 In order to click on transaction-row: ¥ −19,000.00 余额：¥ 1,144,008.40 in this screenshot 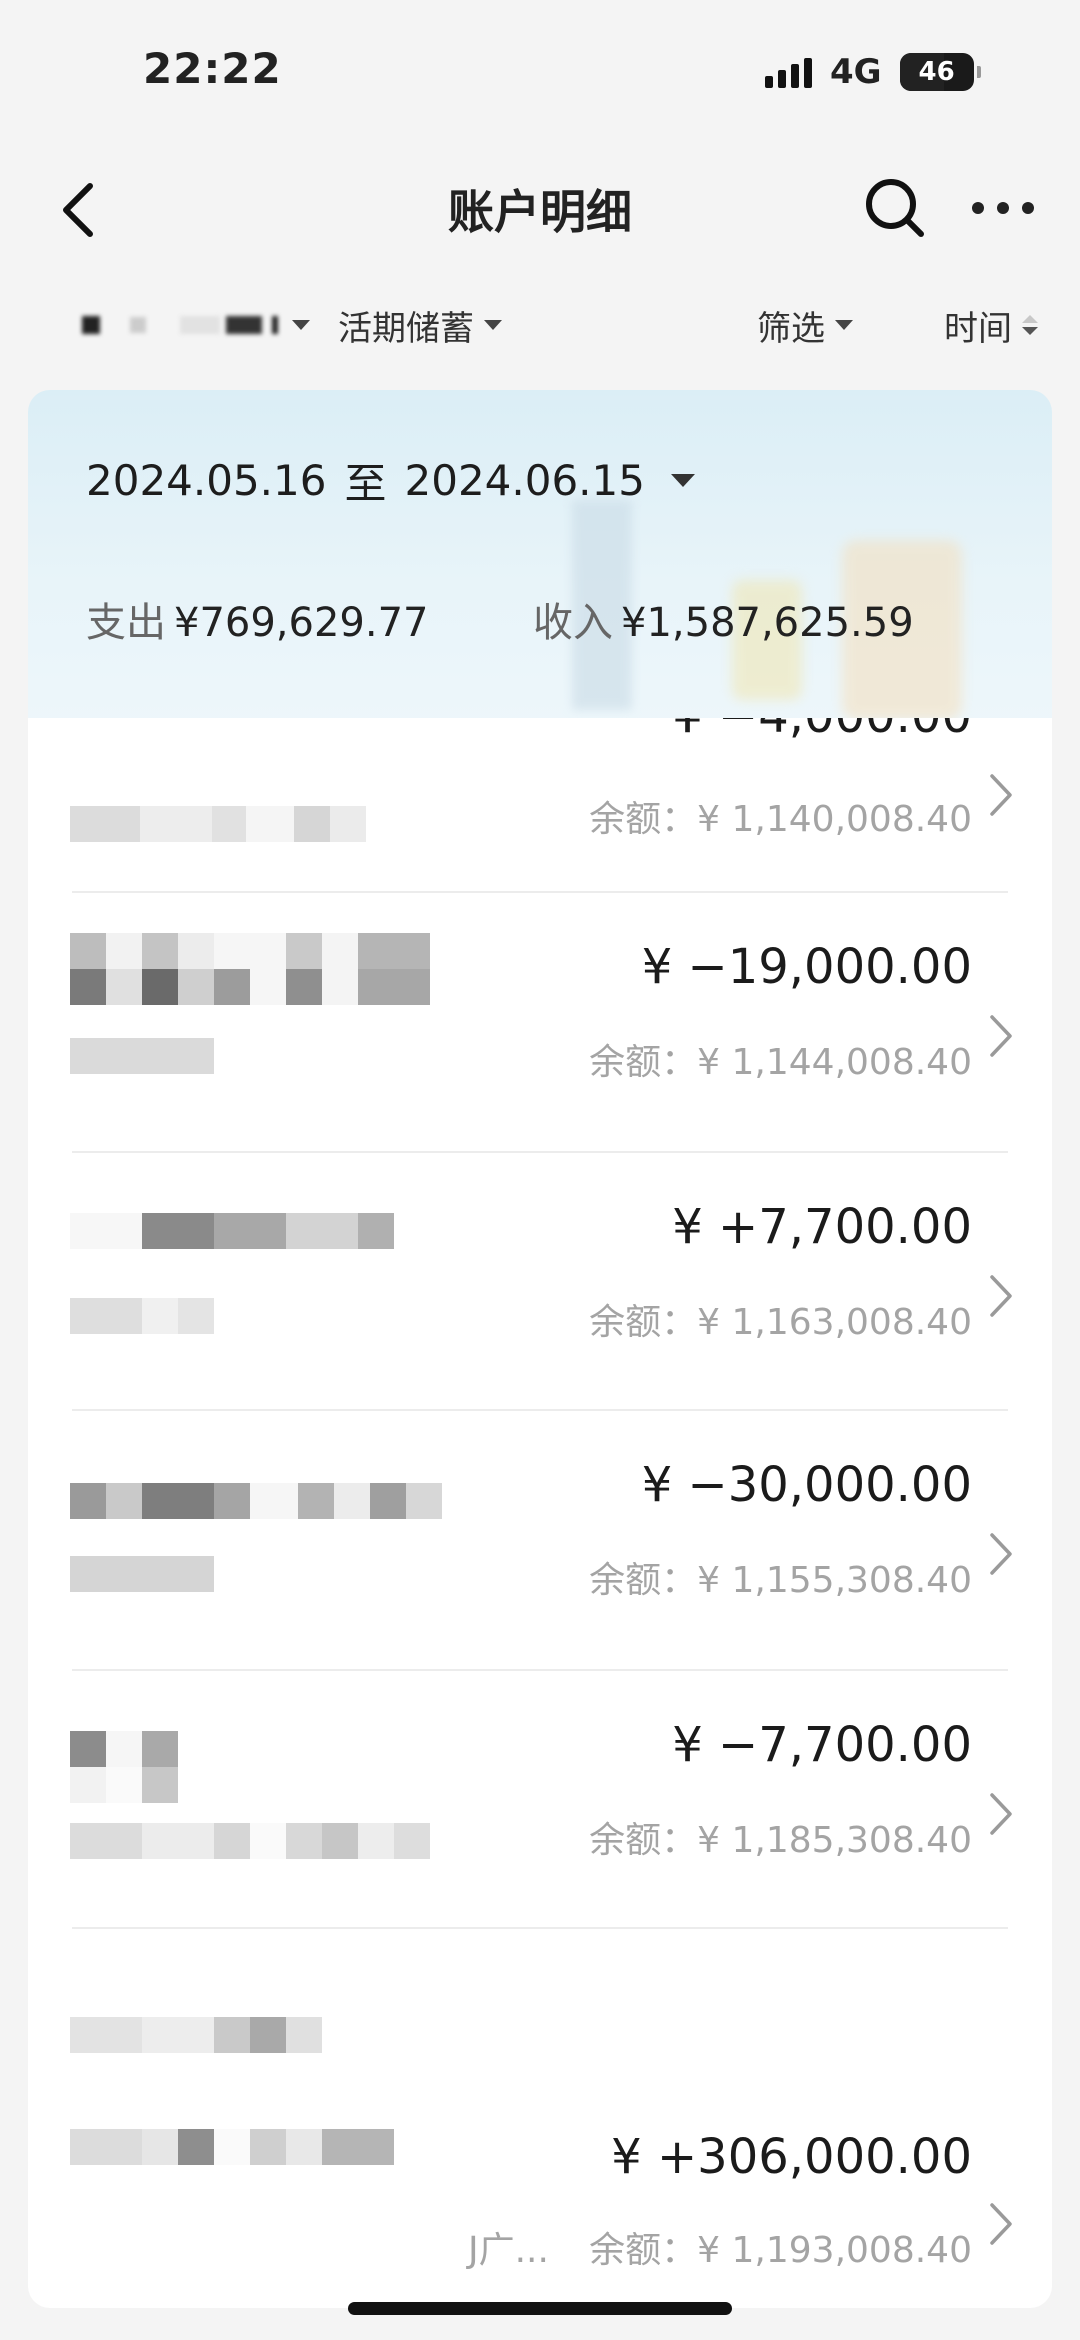, I will do `click(540, 1023)`.